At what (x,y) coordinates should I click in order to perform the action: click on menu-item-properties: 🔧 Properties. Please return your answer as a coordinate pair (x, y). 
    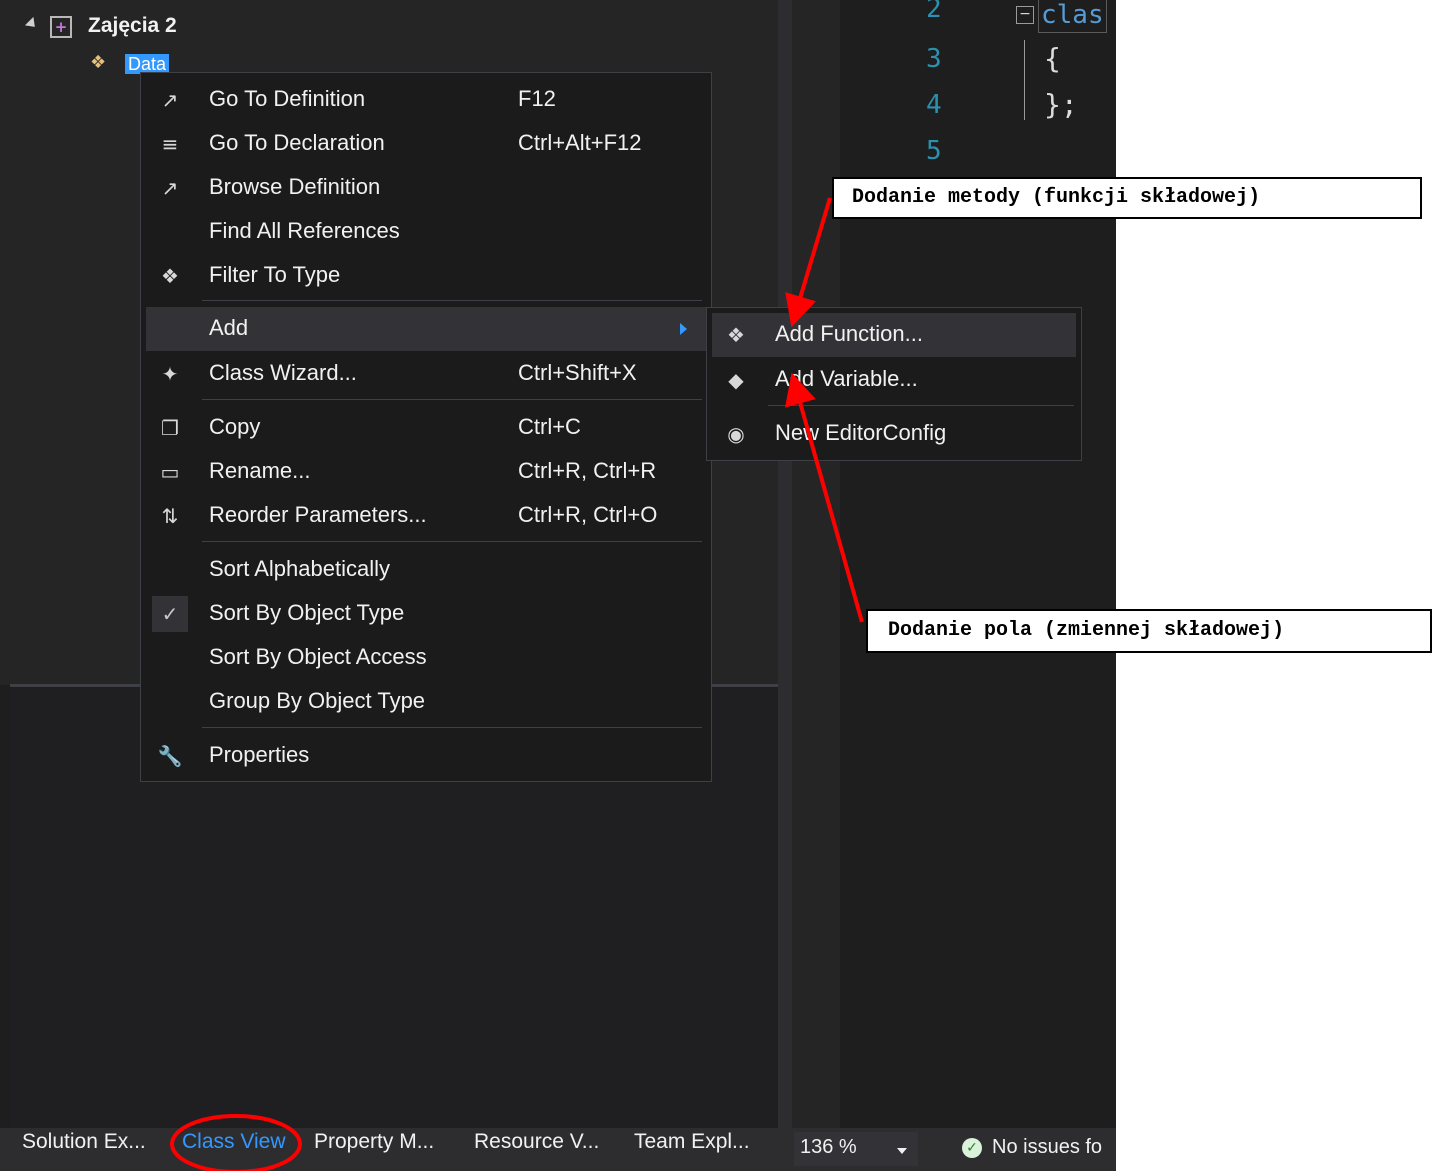
    Looking at the image, I should click on (427, 756).